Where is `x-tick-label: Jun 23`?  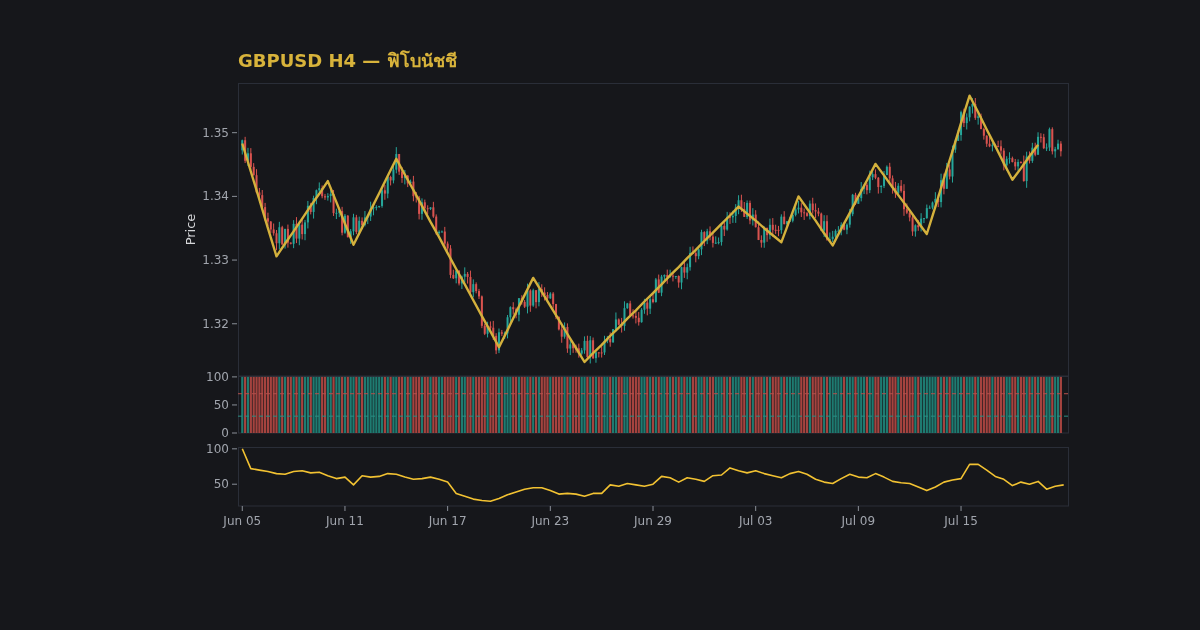 x-tick-label: Jun 23 is located at coordinates (550, 521).